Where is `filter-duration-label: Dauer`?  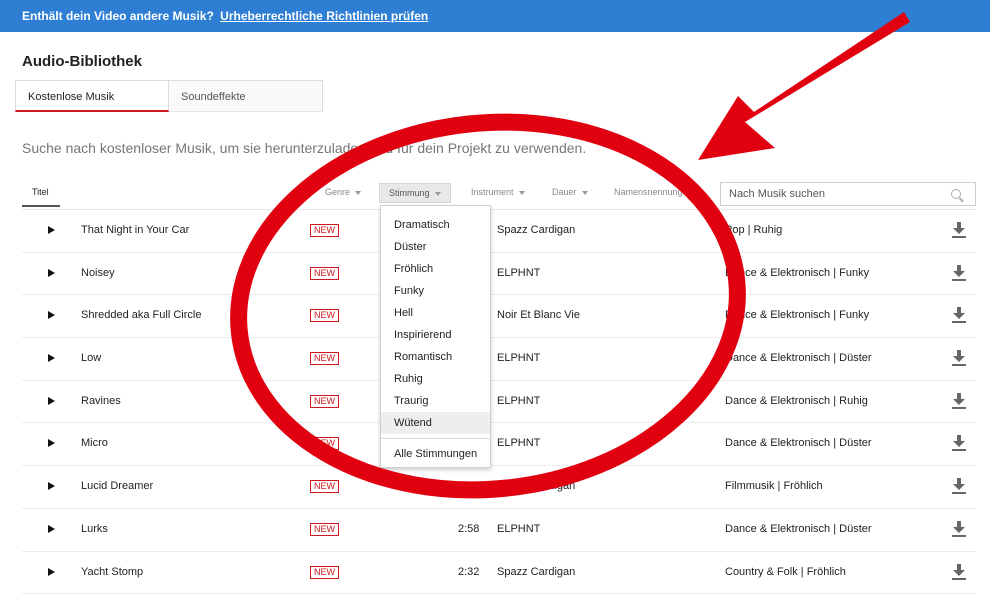 filter-duration-label: Dauer is located at coordinates (564, 192).